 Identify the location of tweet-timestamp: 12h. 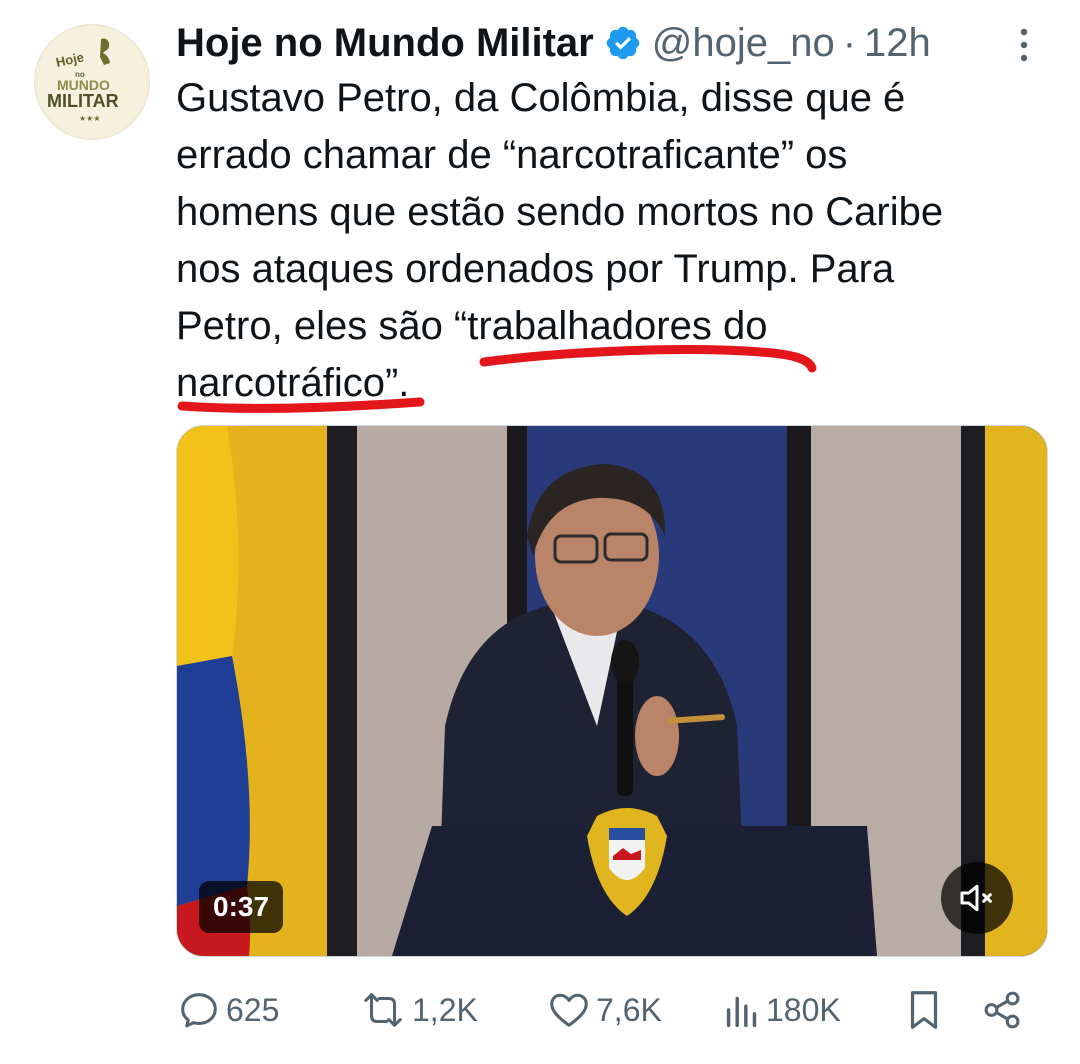
(897, 43).